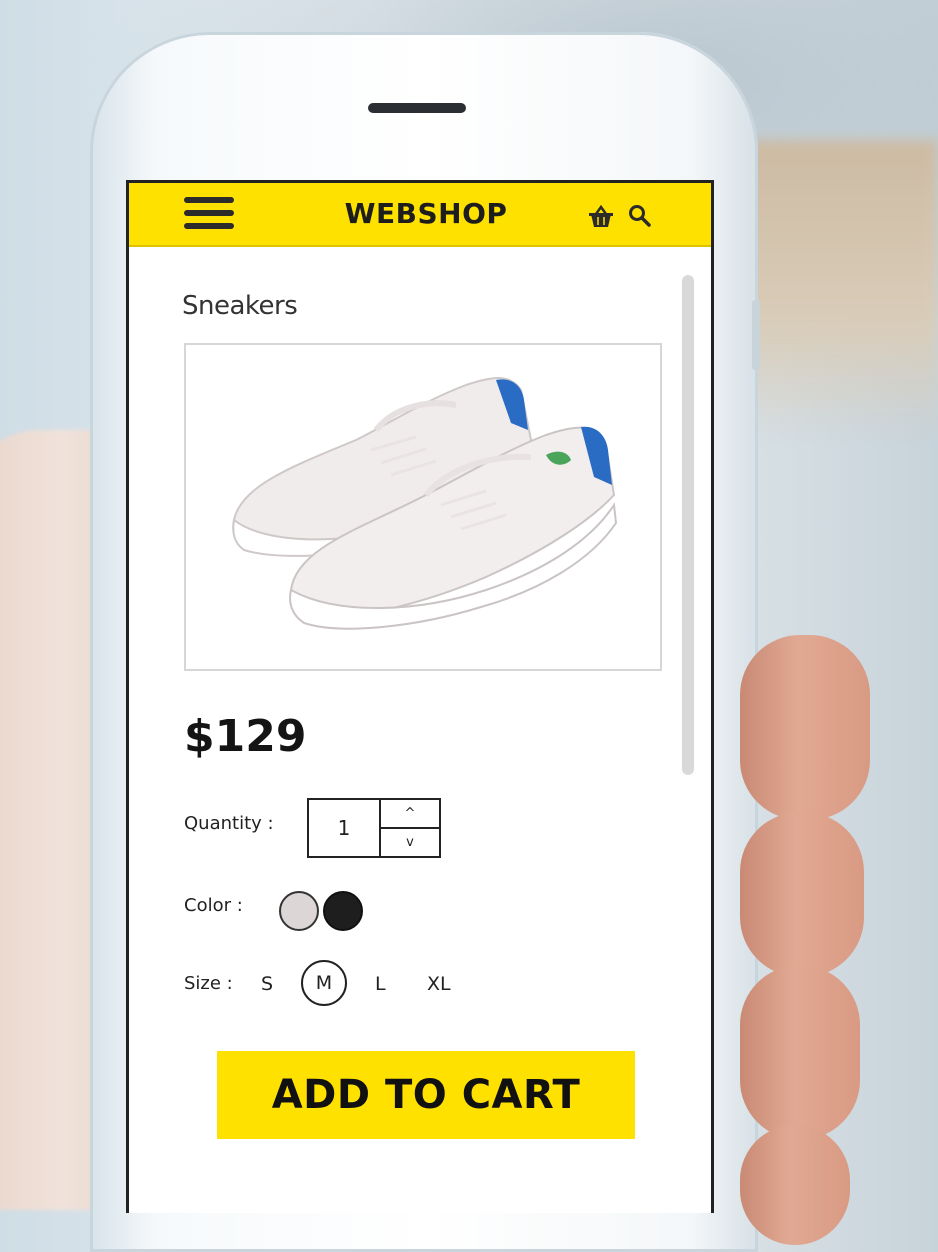  Describe the element at coordinates (426, 1095) in the screenshot. I see `add-to-cart-button: ADD TO CART` at that location.